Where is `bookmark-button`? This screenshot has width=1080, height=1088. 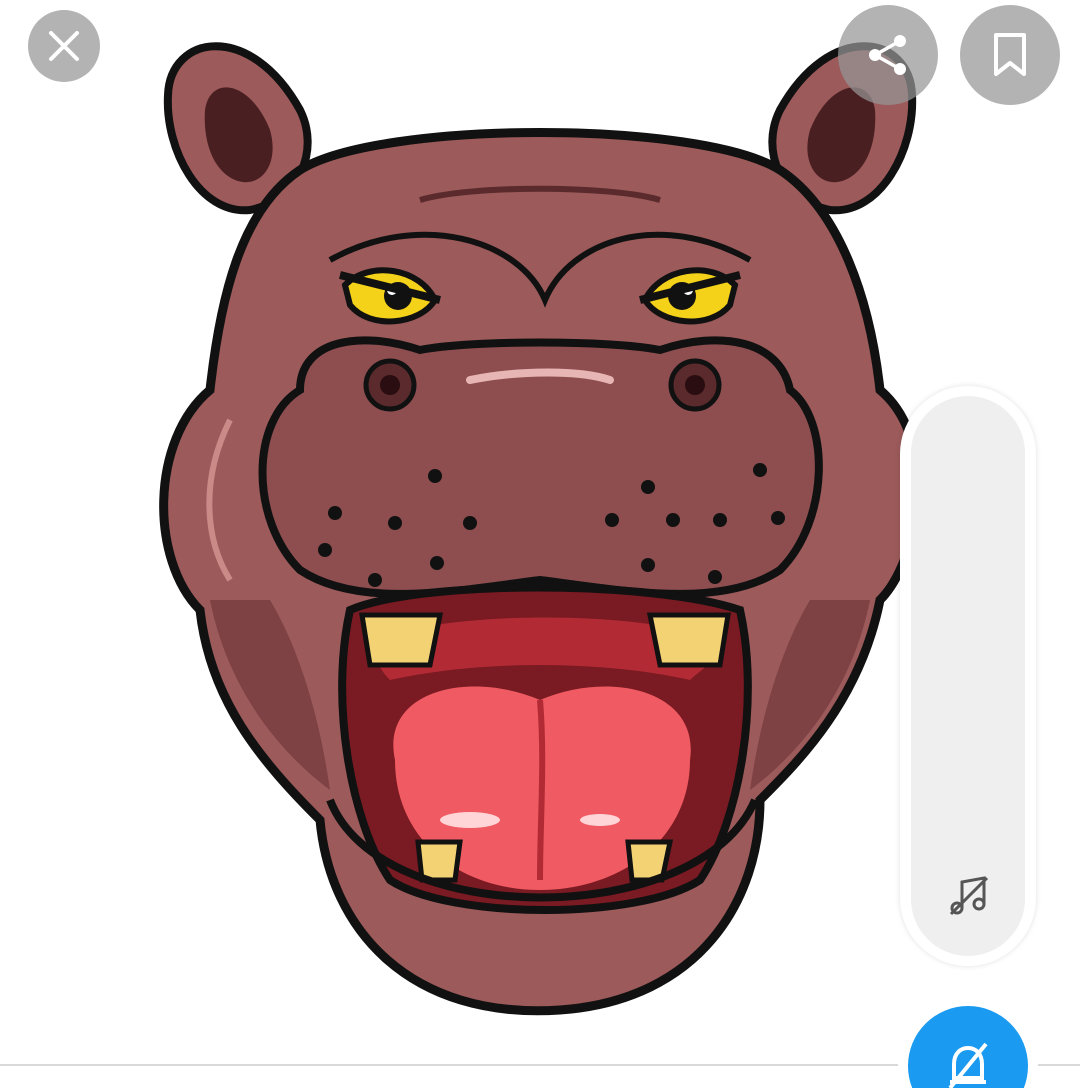 bookmark-button is located at coordinates (1010, 55).